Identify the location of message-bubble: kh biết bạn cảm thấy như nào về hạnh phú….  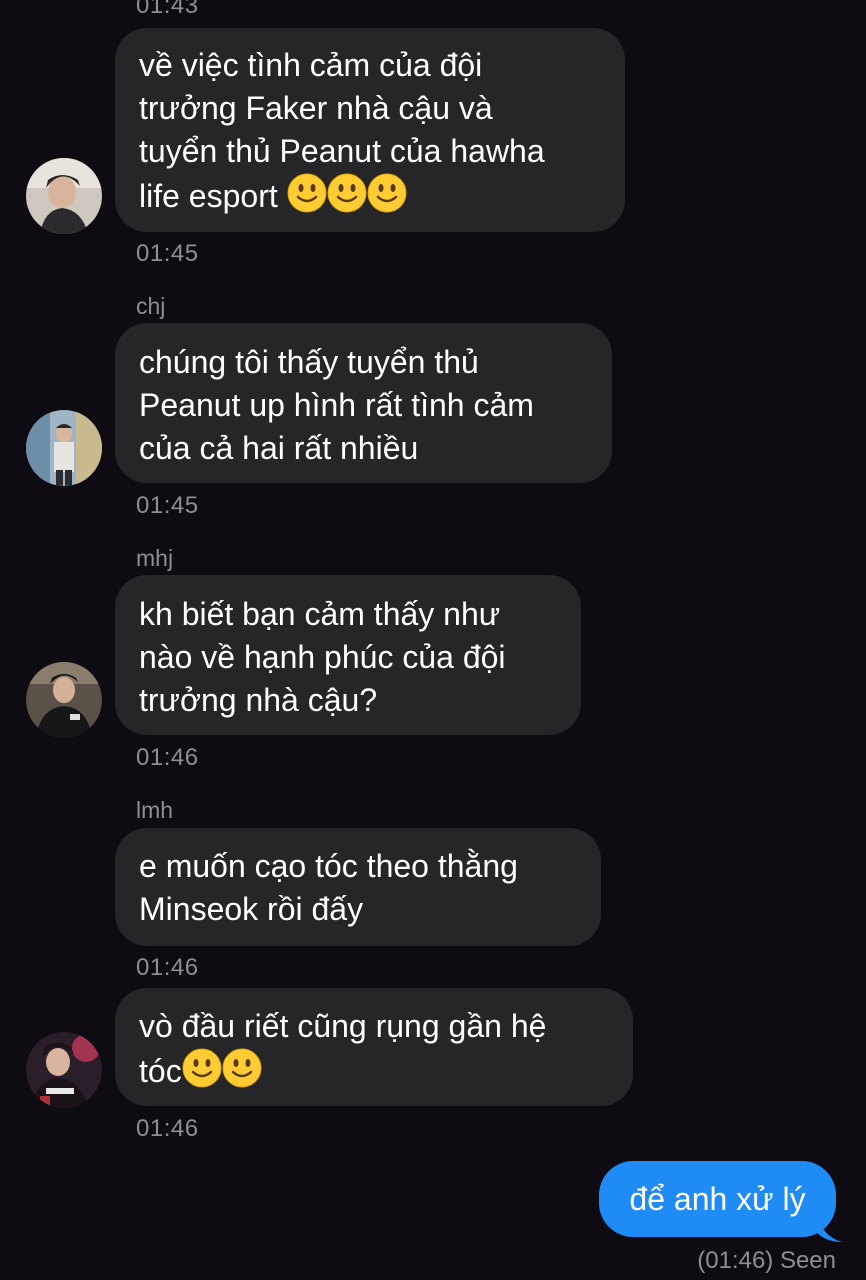
(348, 655).